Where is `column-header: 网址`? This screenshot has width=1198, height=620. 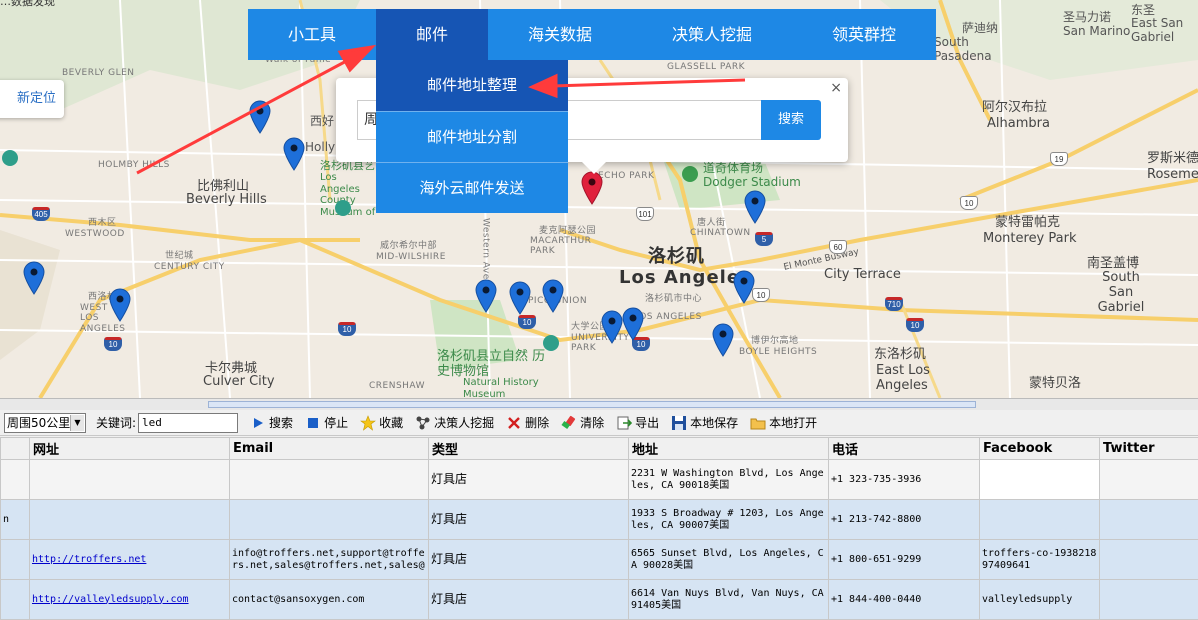 column-header: 网址 is located at coordinates (129, 448).